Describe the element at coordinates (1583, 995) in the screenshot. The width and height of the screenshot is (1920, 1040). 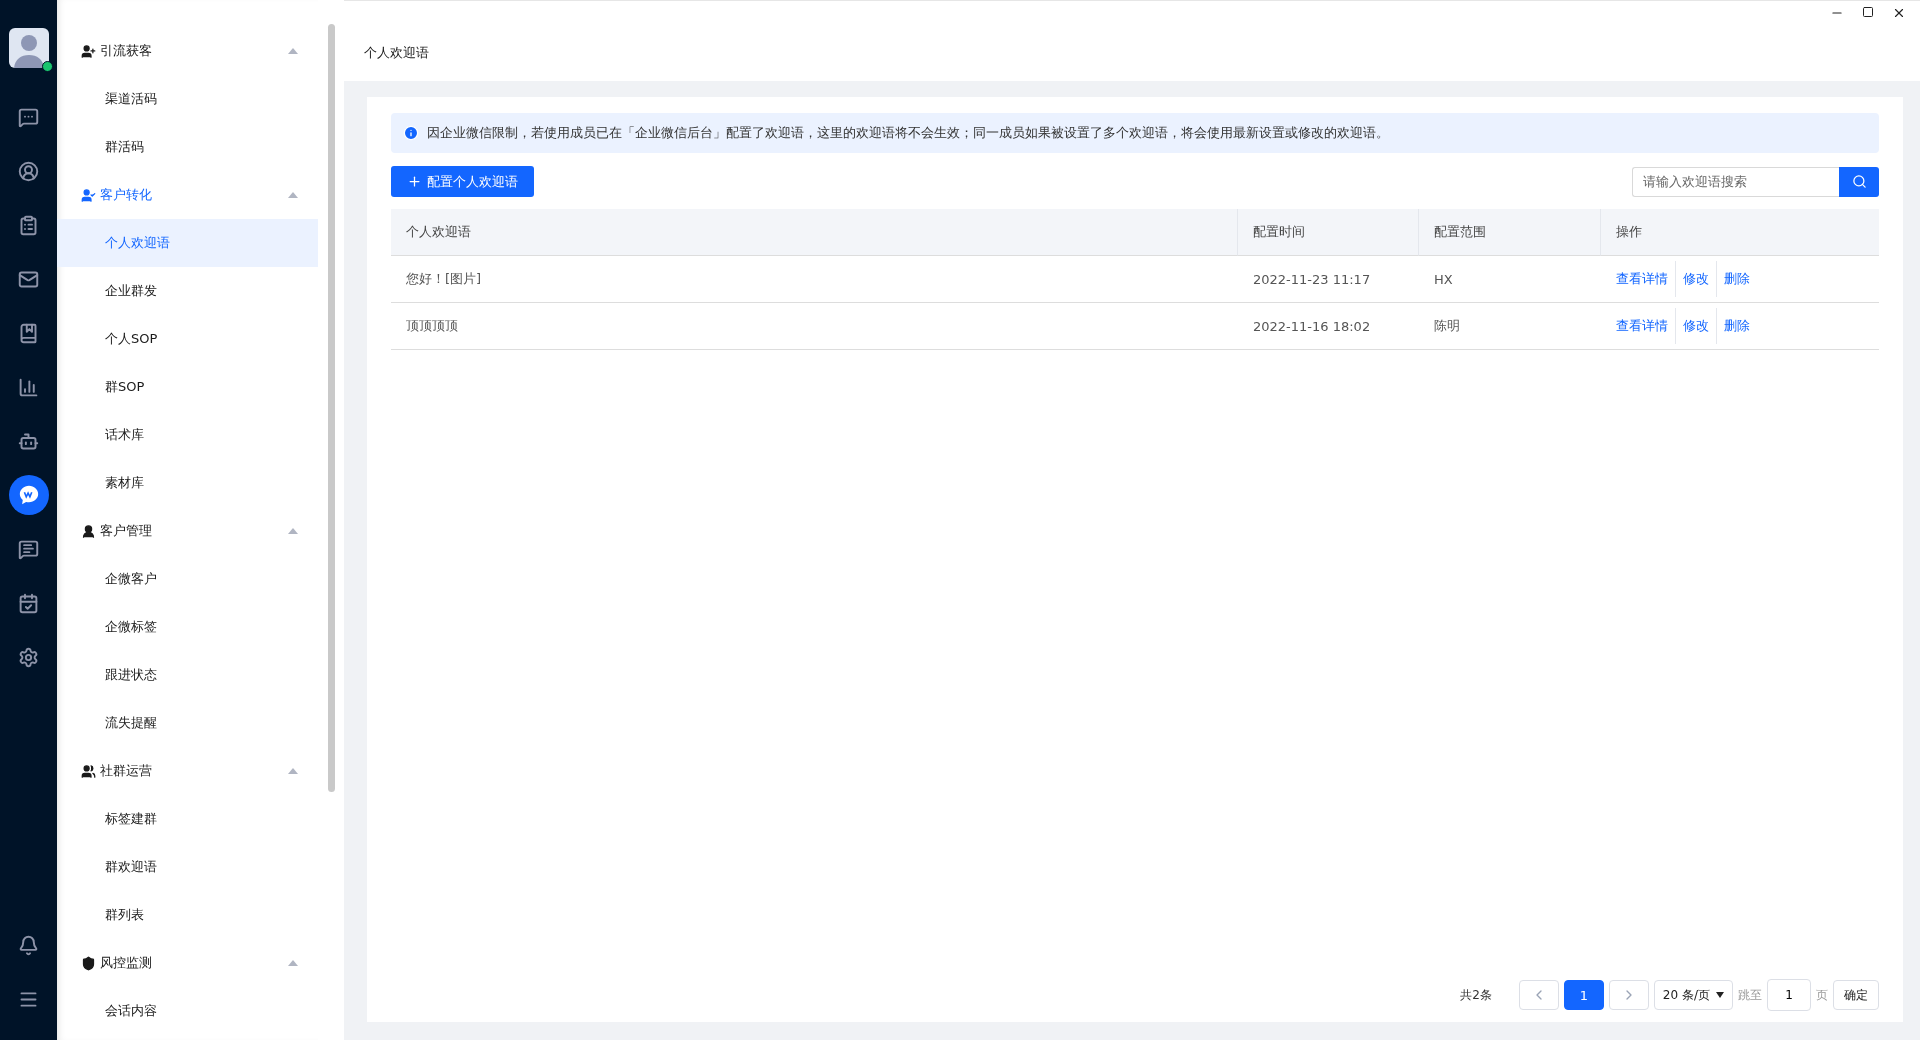
I see `page-button: 1` at that location.